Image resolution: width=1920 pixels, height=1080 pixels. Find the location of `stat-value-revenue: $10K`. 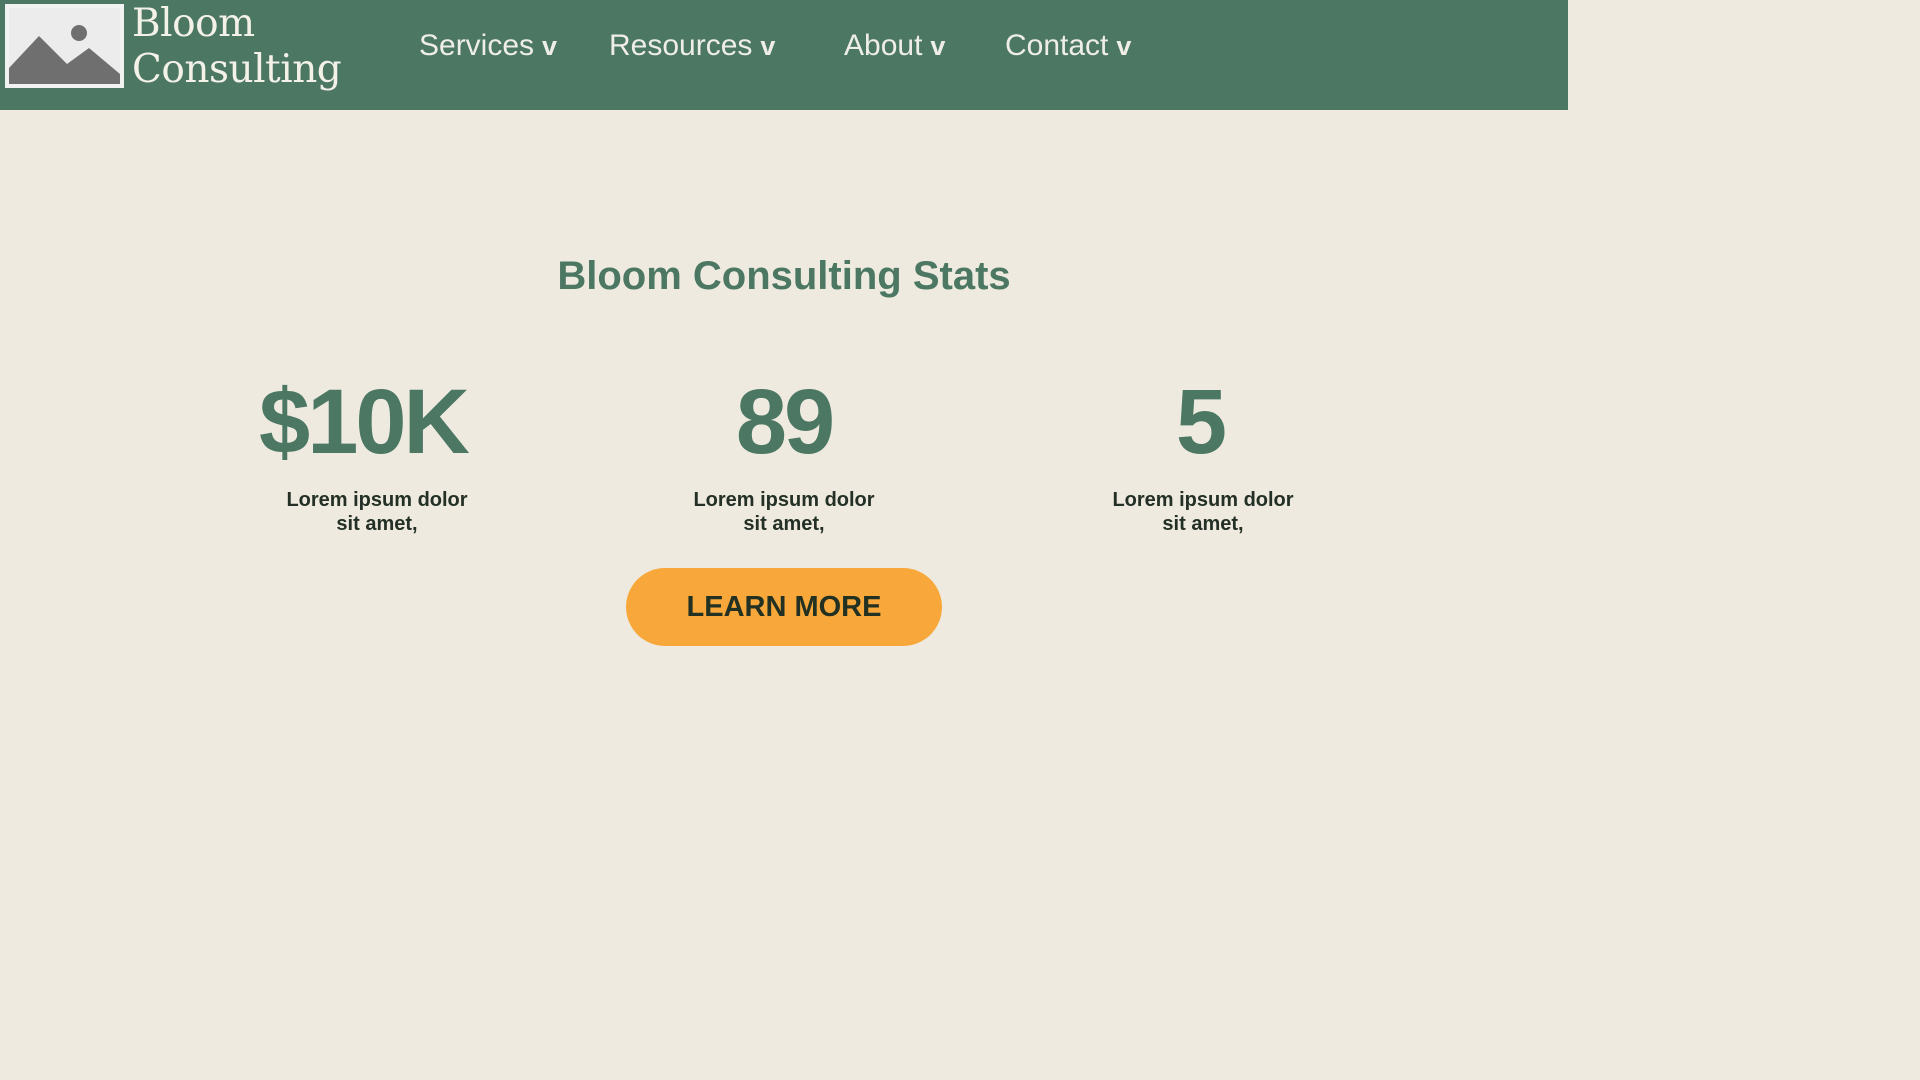

stat-value-revenue: $10K is located at coordinates (364, 422).